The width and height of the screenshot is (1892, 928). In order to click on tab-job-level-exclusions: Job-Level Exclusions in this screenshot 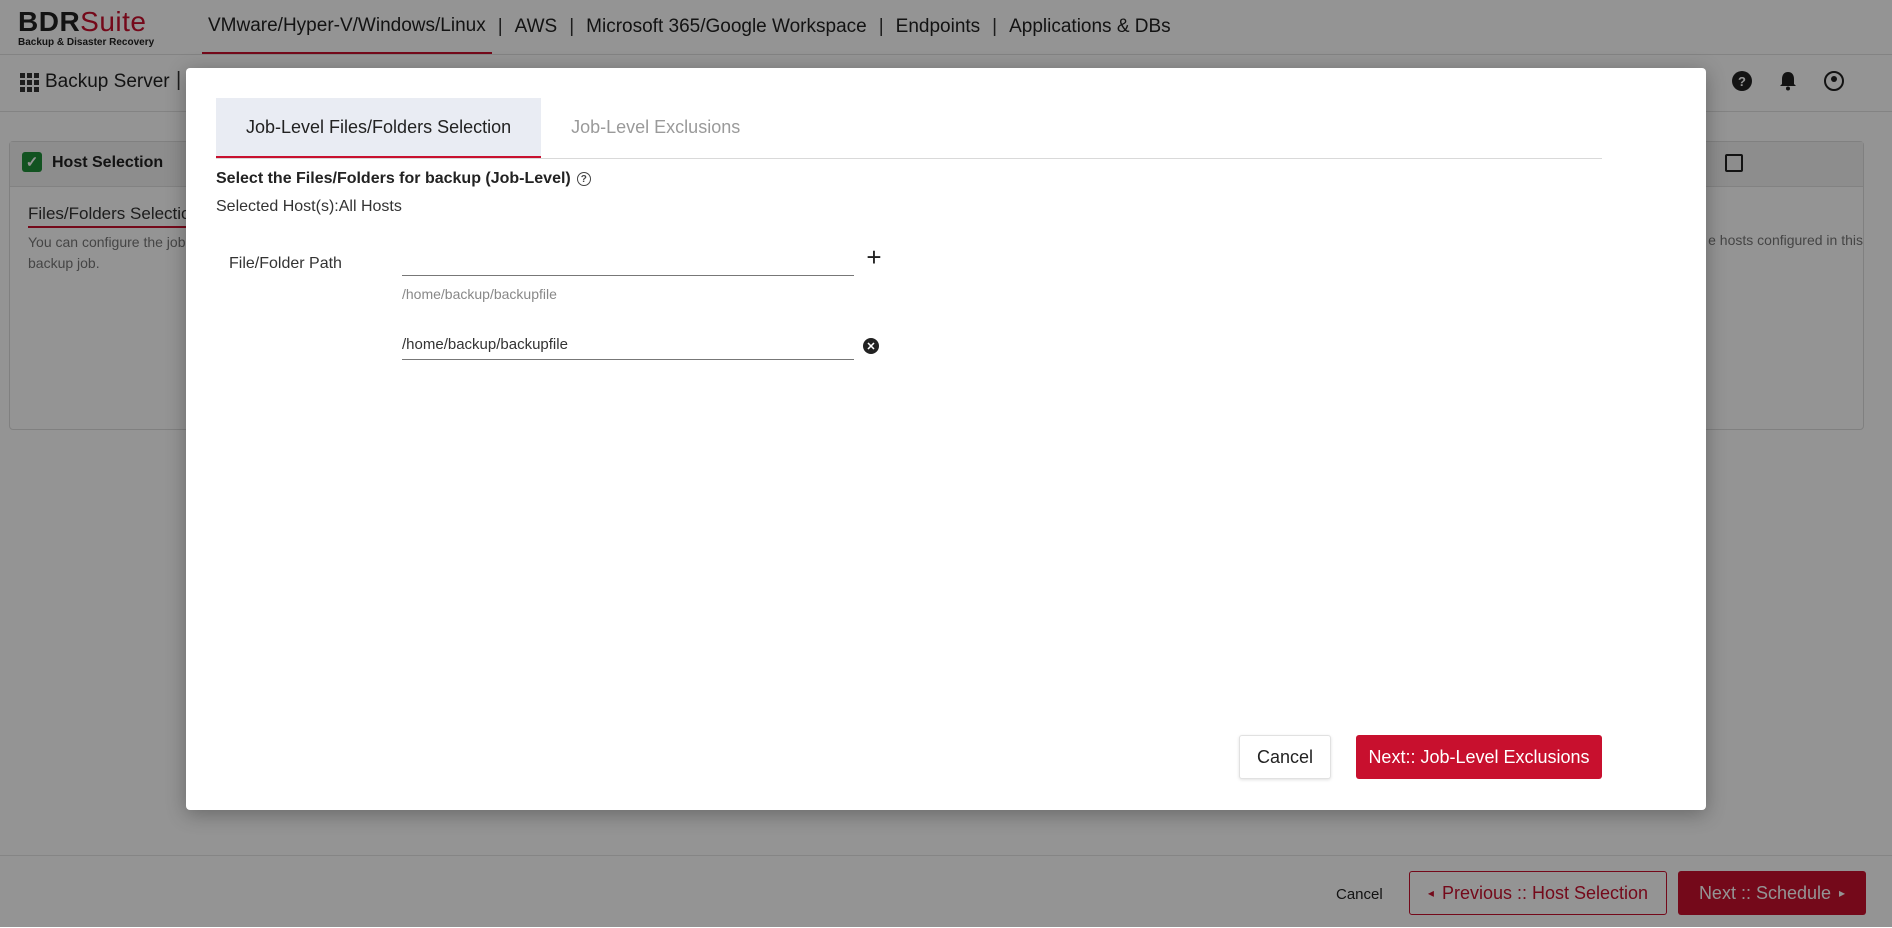, I will do `click(655, 127)`.